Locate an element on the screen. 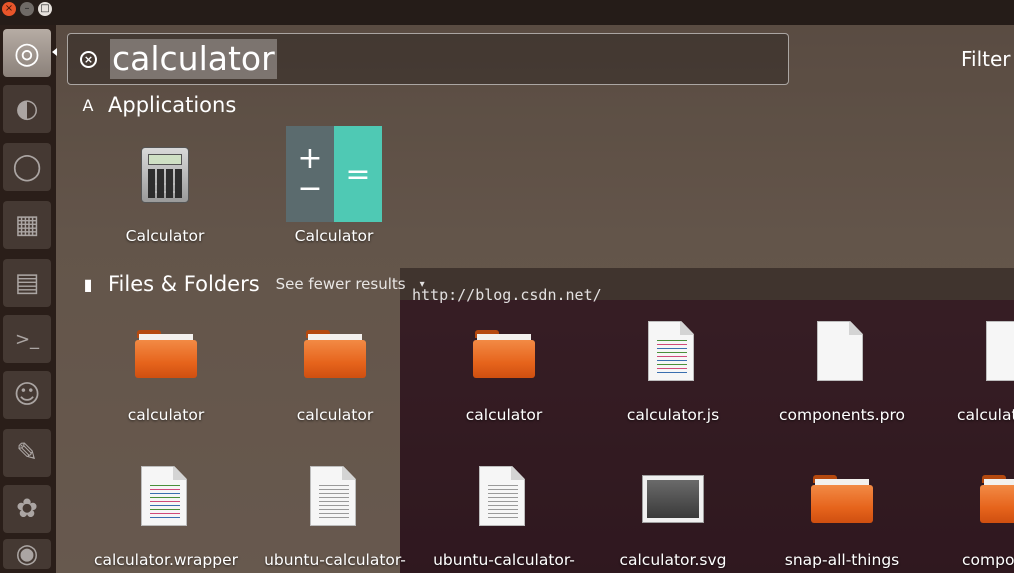 Image resolution: width=1014 pixels, height=573 pixels. launcher-editor: ✎ is located at coordinates (27, 453).